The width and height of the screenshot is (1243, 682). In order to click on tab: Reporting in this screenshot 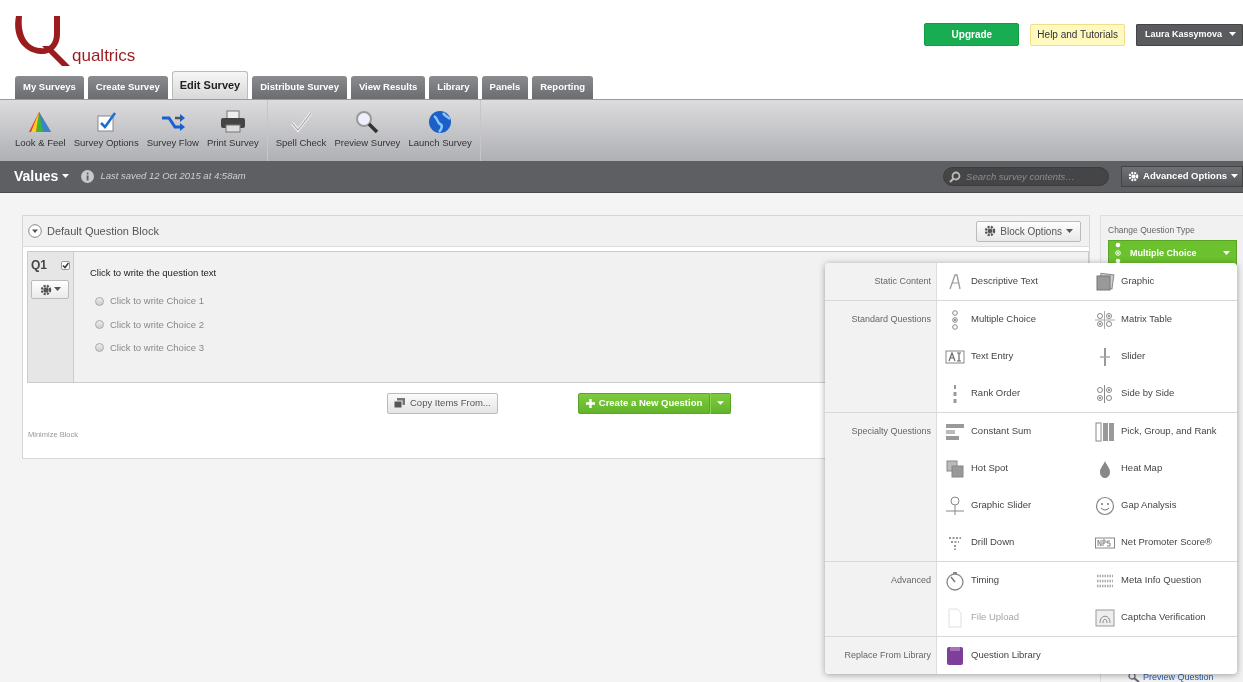, I will do `click(563, 87)`.